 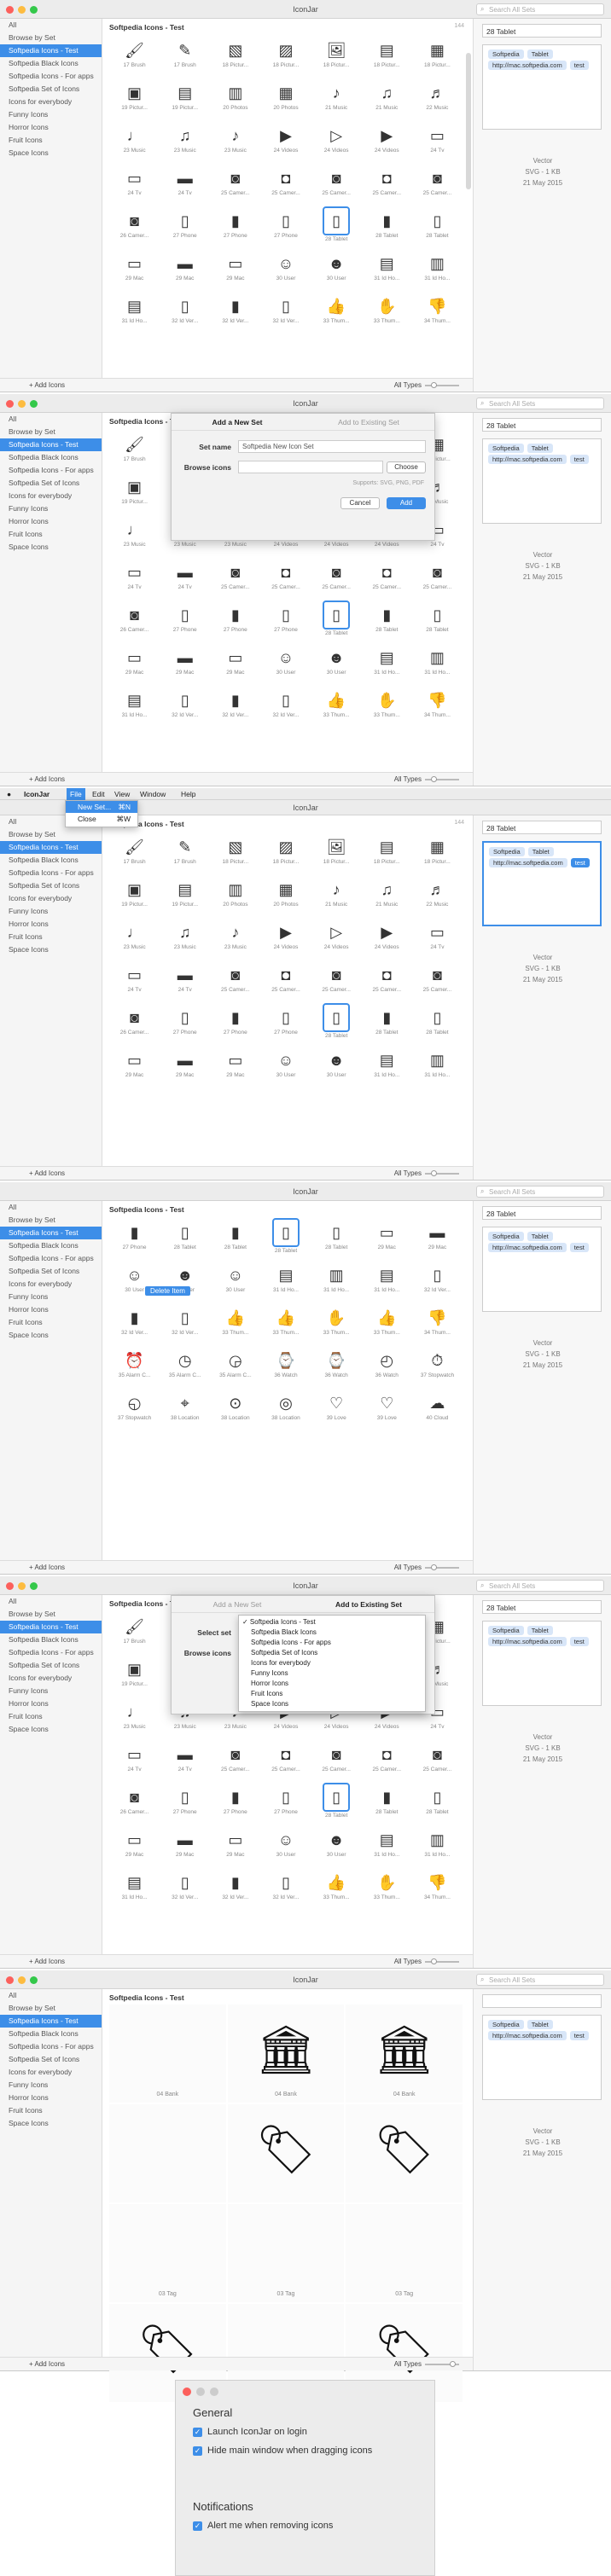 I want to click on icon-cell: ♩ 23 Music, so click(x=135, y=1717).